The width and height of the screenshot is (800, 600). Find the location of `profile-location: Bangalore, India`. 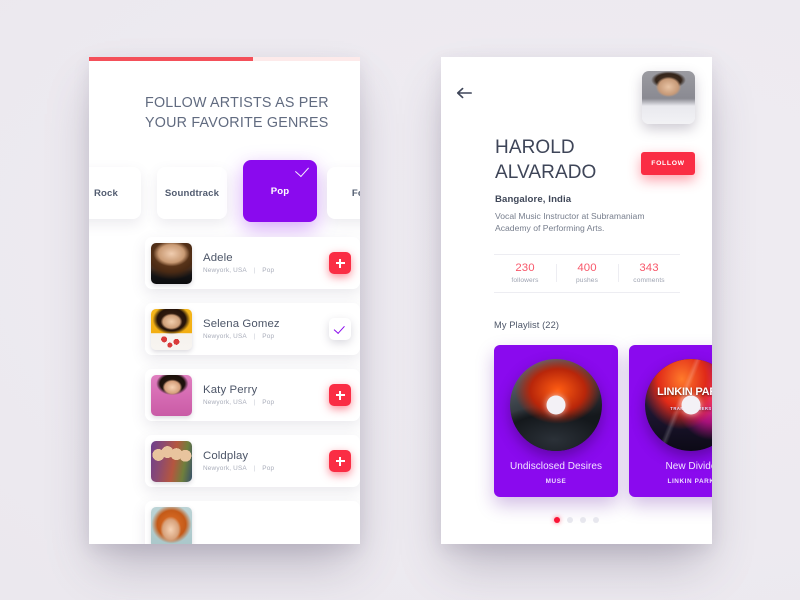

profile-location: Bangalore, India is located at coordinates (533, 199).